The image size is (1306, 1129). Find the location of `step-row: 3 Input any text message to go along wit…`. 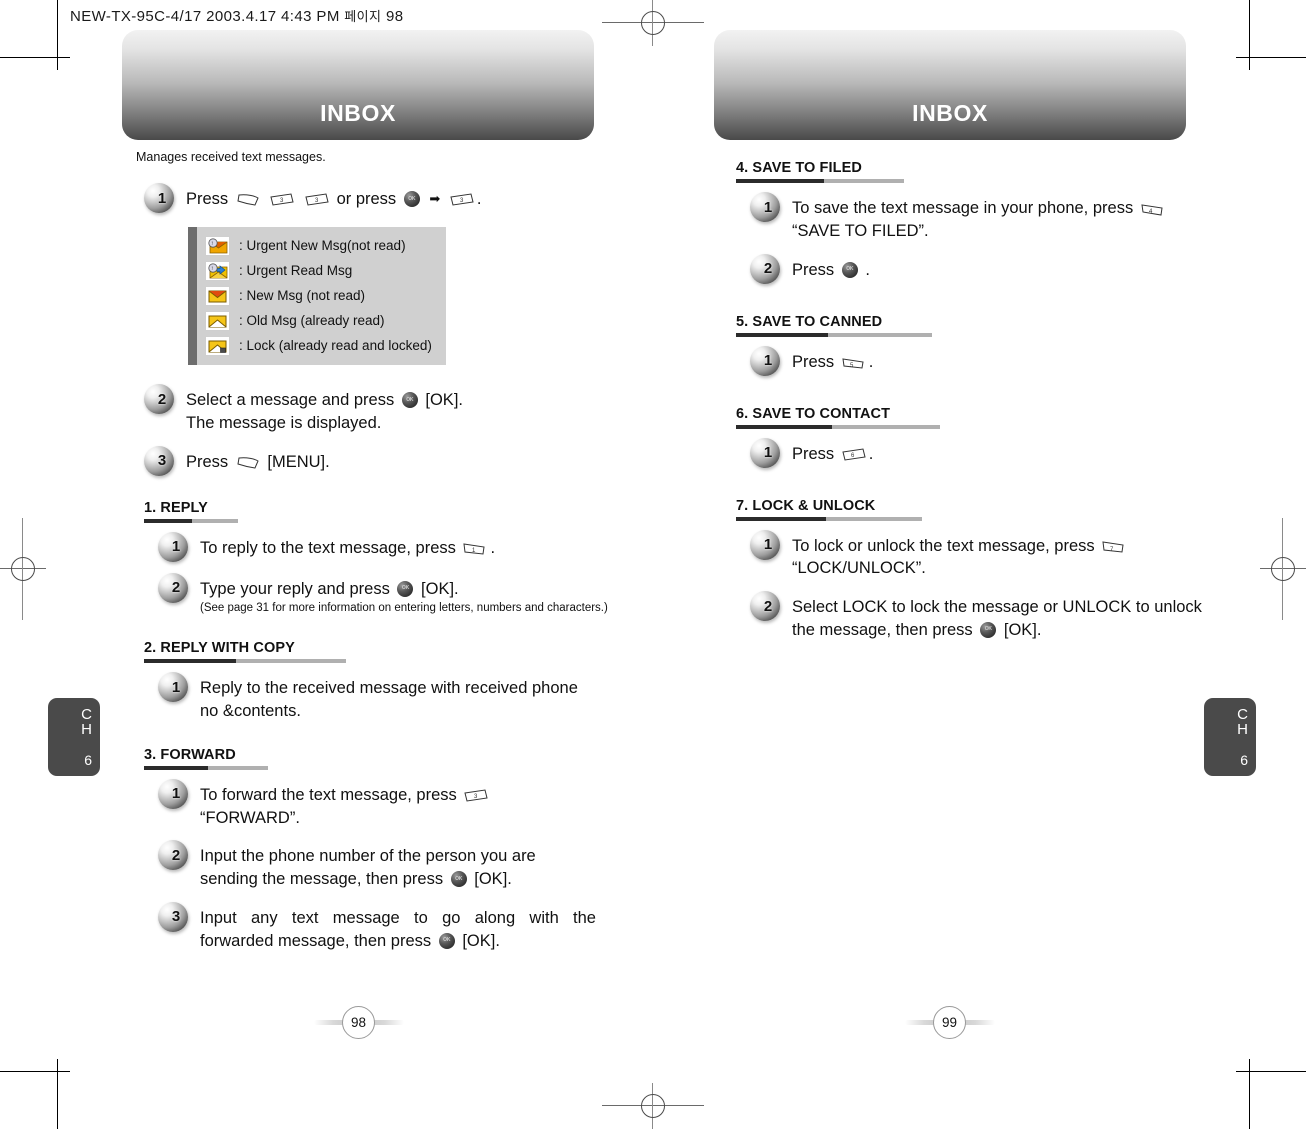

step-row: 3 Input any text message to go along wit… is located at coordinates (407, 927).